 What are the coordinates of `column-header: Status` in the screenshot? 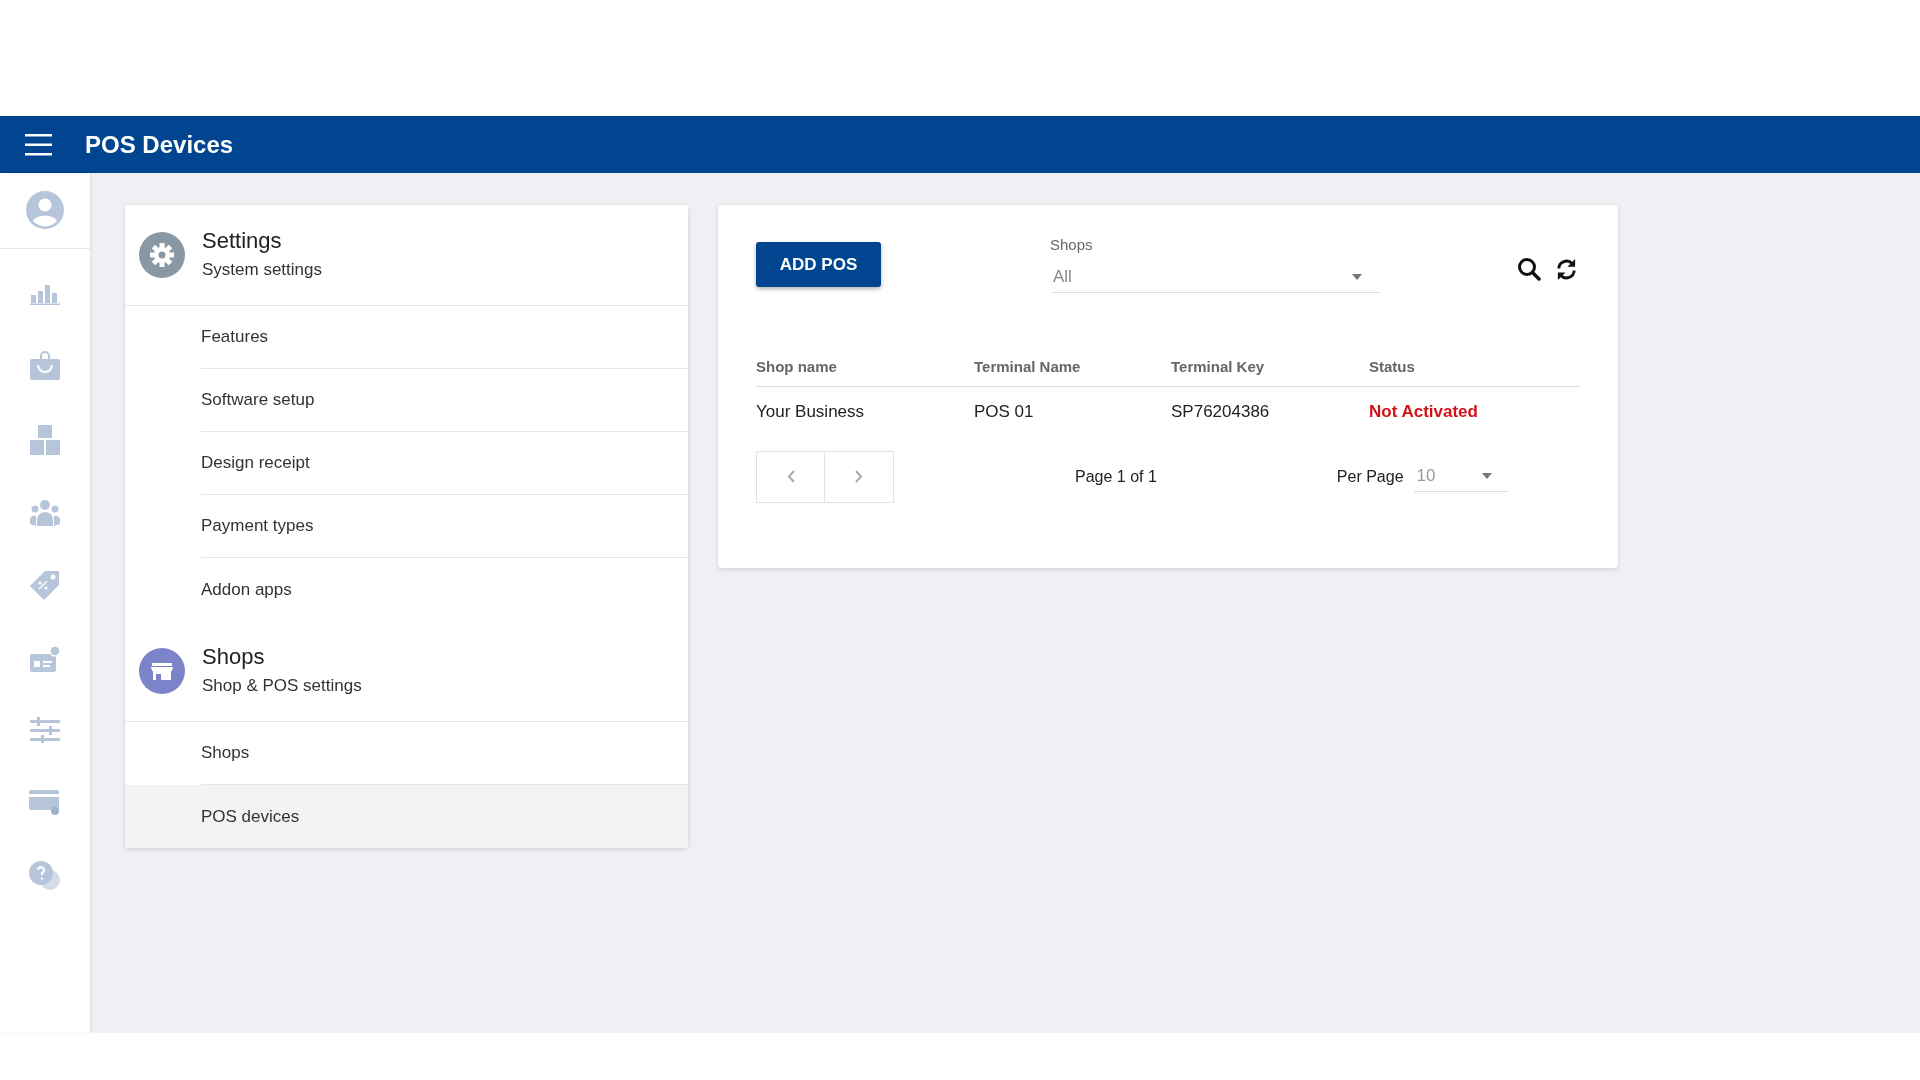 It's located at (1392, 366).